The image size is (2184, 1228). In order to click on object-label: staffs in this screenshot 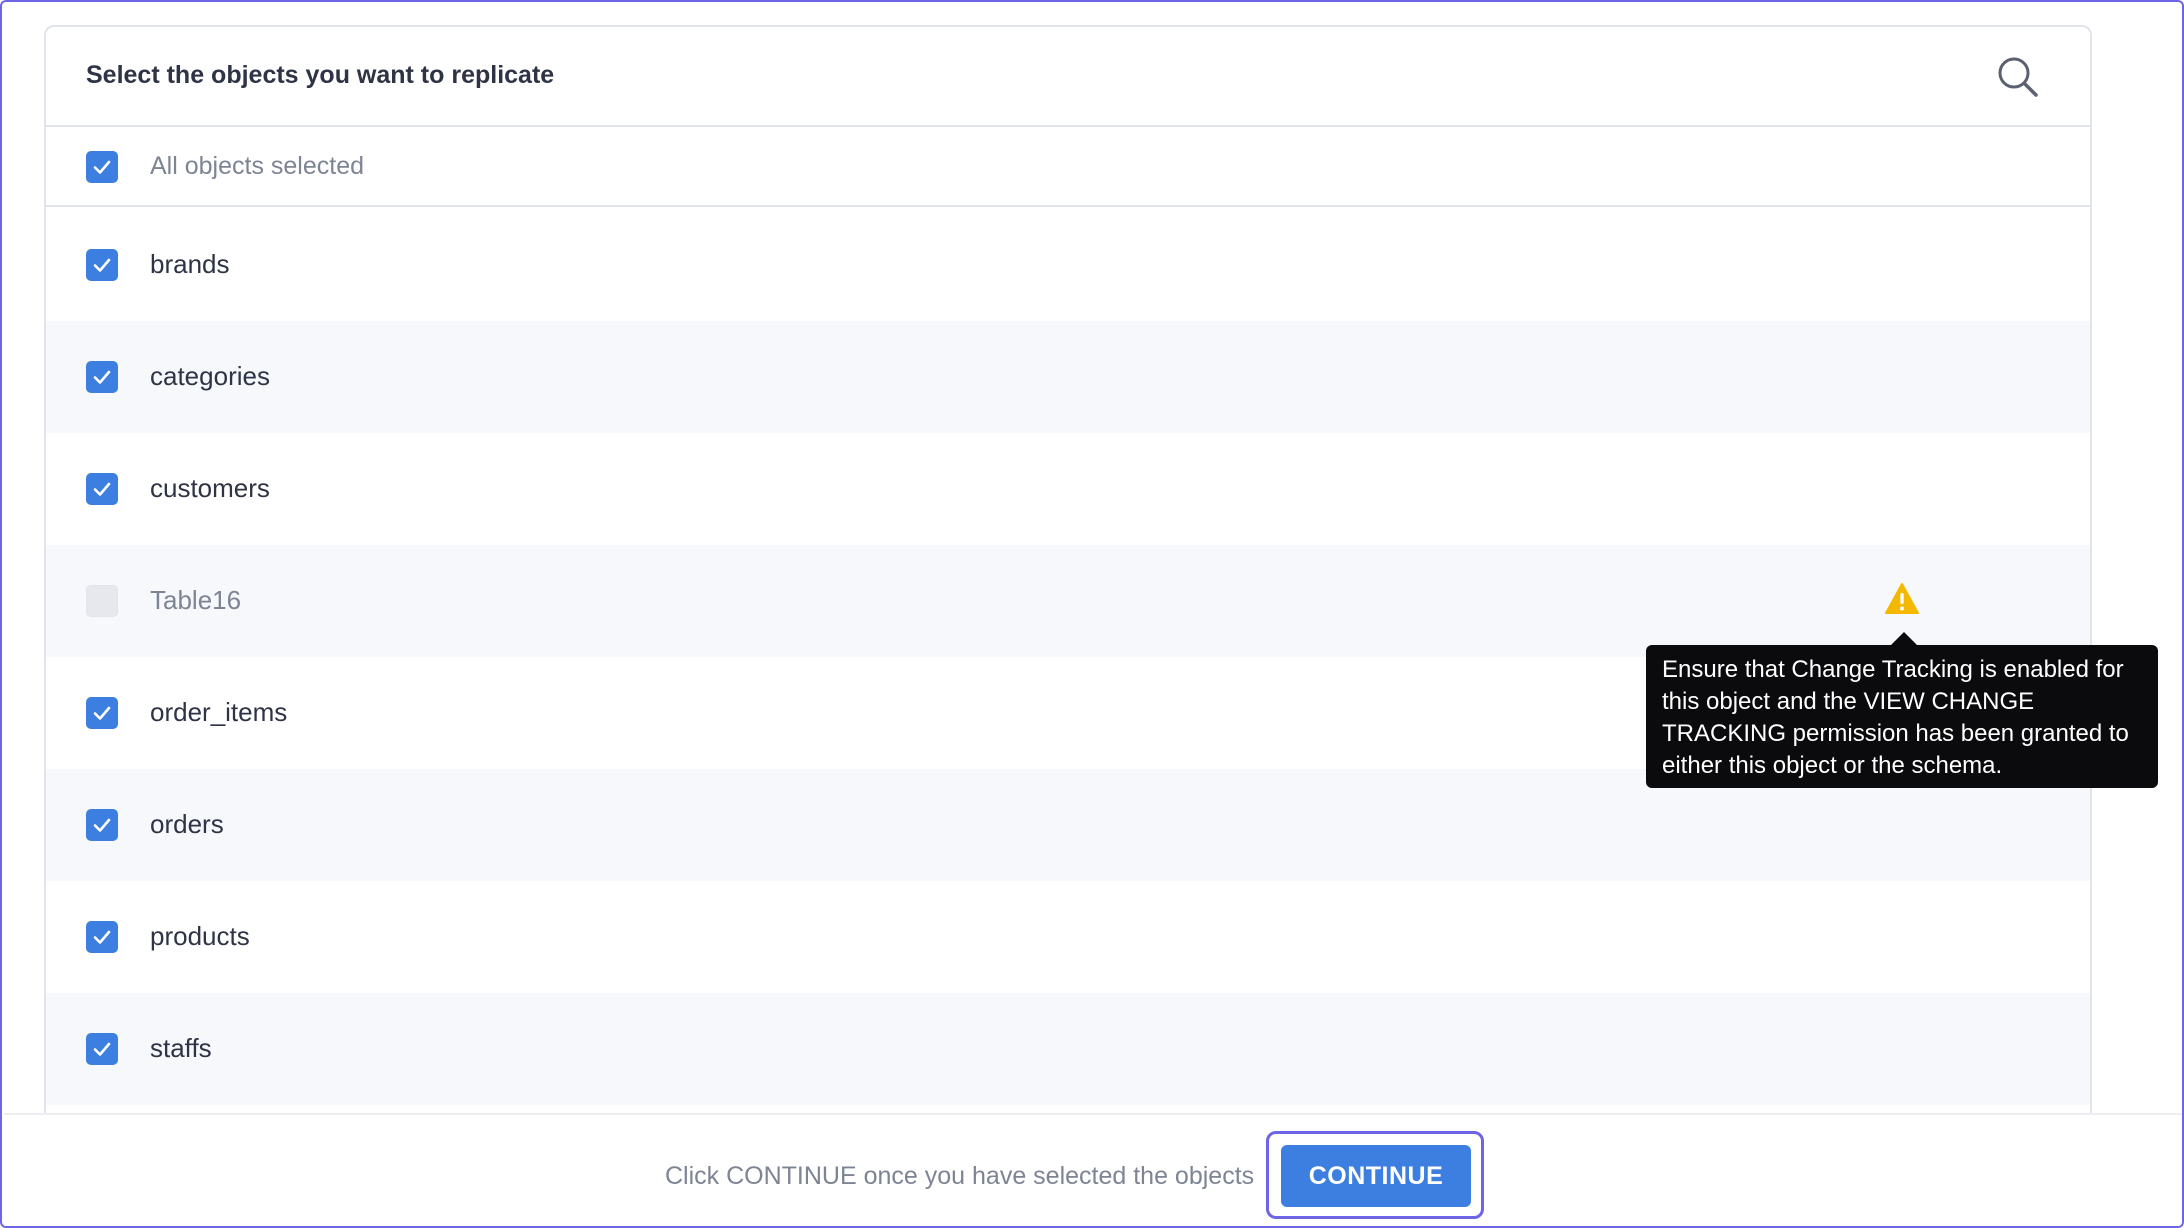, I will do `click(181, 1048)`.